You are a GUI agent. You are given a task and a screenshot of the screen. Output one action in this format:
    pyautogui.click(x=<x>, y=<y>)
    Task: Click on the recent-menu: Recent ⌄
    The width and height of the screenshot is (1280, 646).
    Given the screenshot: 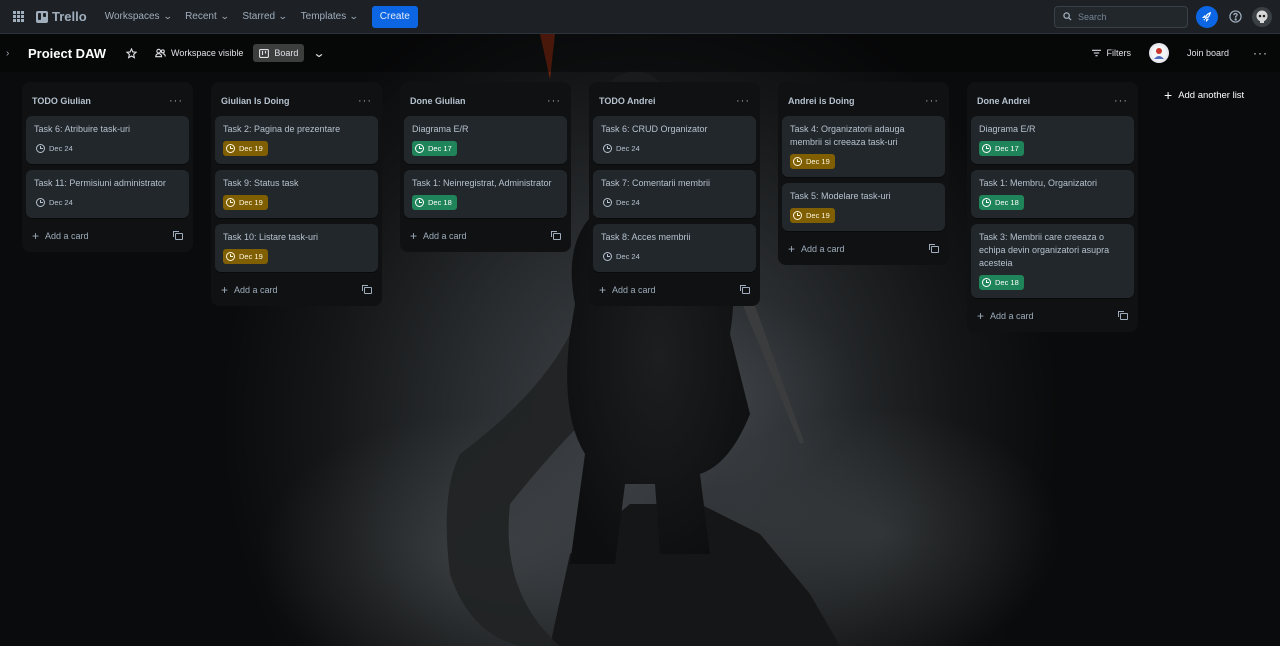 What is the action you would take?
    pyautogui.click(x=206, y=16)
    